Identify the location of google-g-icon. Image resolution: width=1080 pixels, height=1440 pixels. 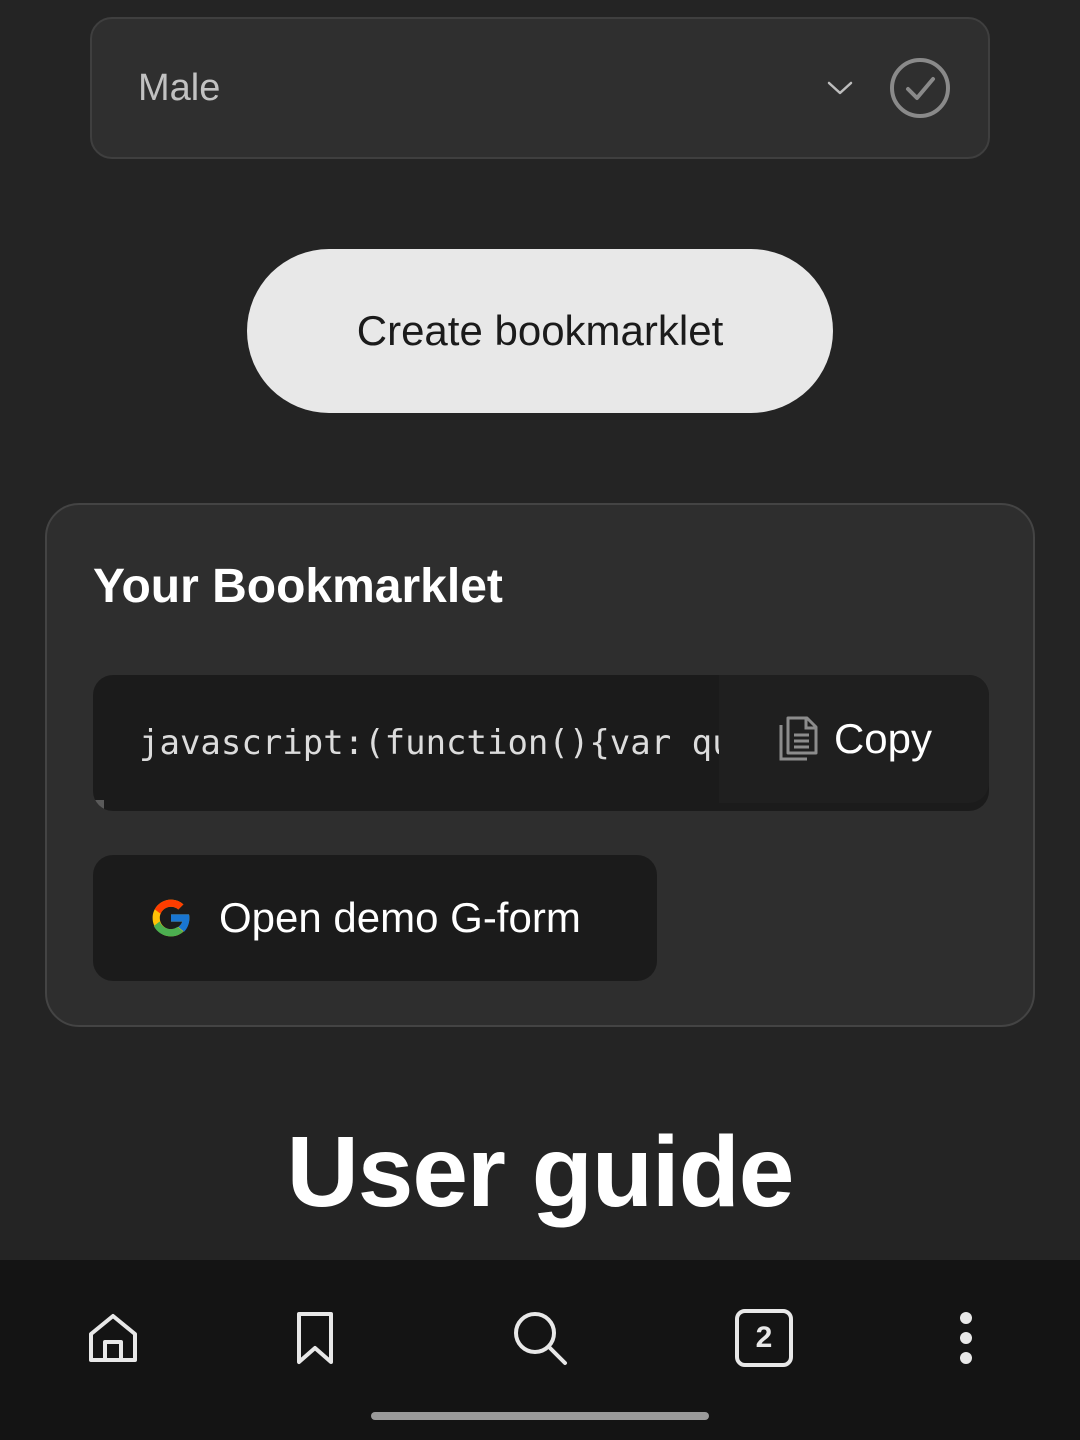
(171, 918).